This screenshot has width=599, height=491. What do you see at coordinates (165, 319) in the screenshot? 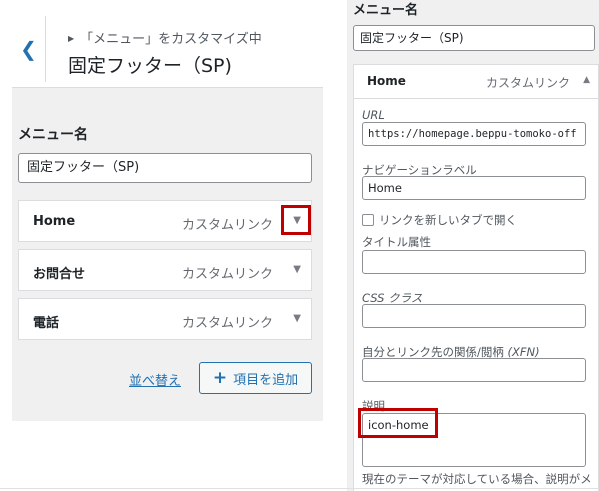
I see `menu-item-phone: 電話 カスタムリンク ▼` at bounding box center [165, 319].